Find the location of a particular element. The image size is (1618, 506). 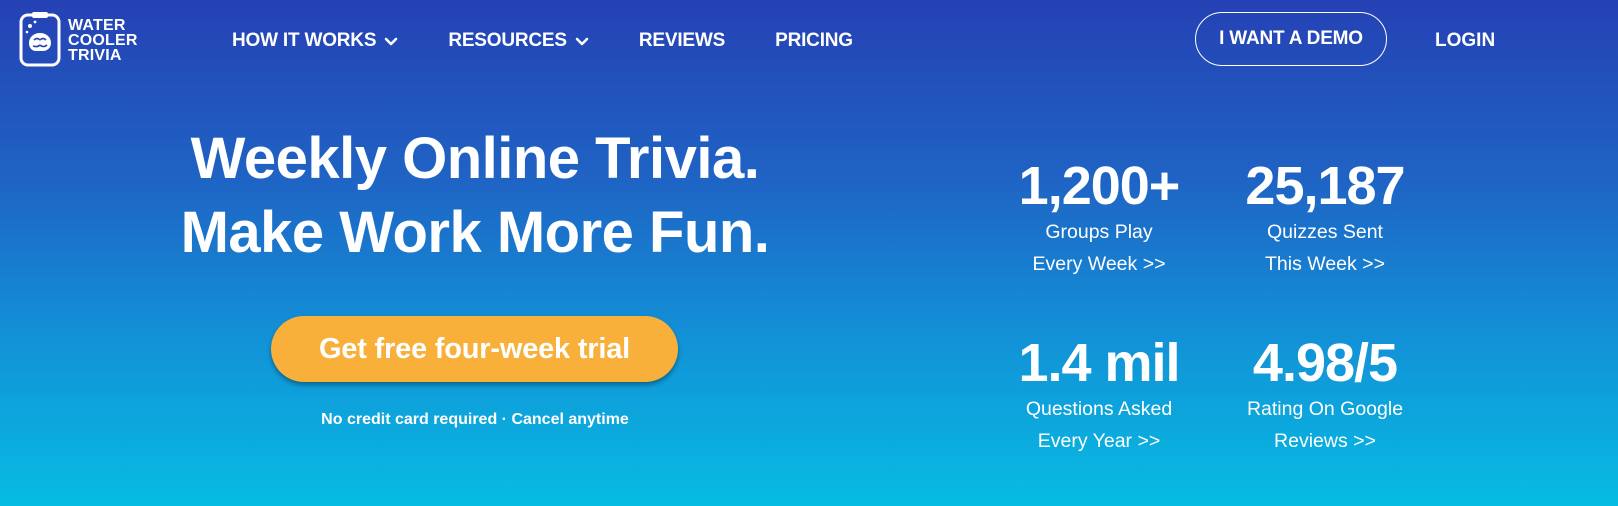

stat-link: This Week >> is located at coordinates (1325, 264).